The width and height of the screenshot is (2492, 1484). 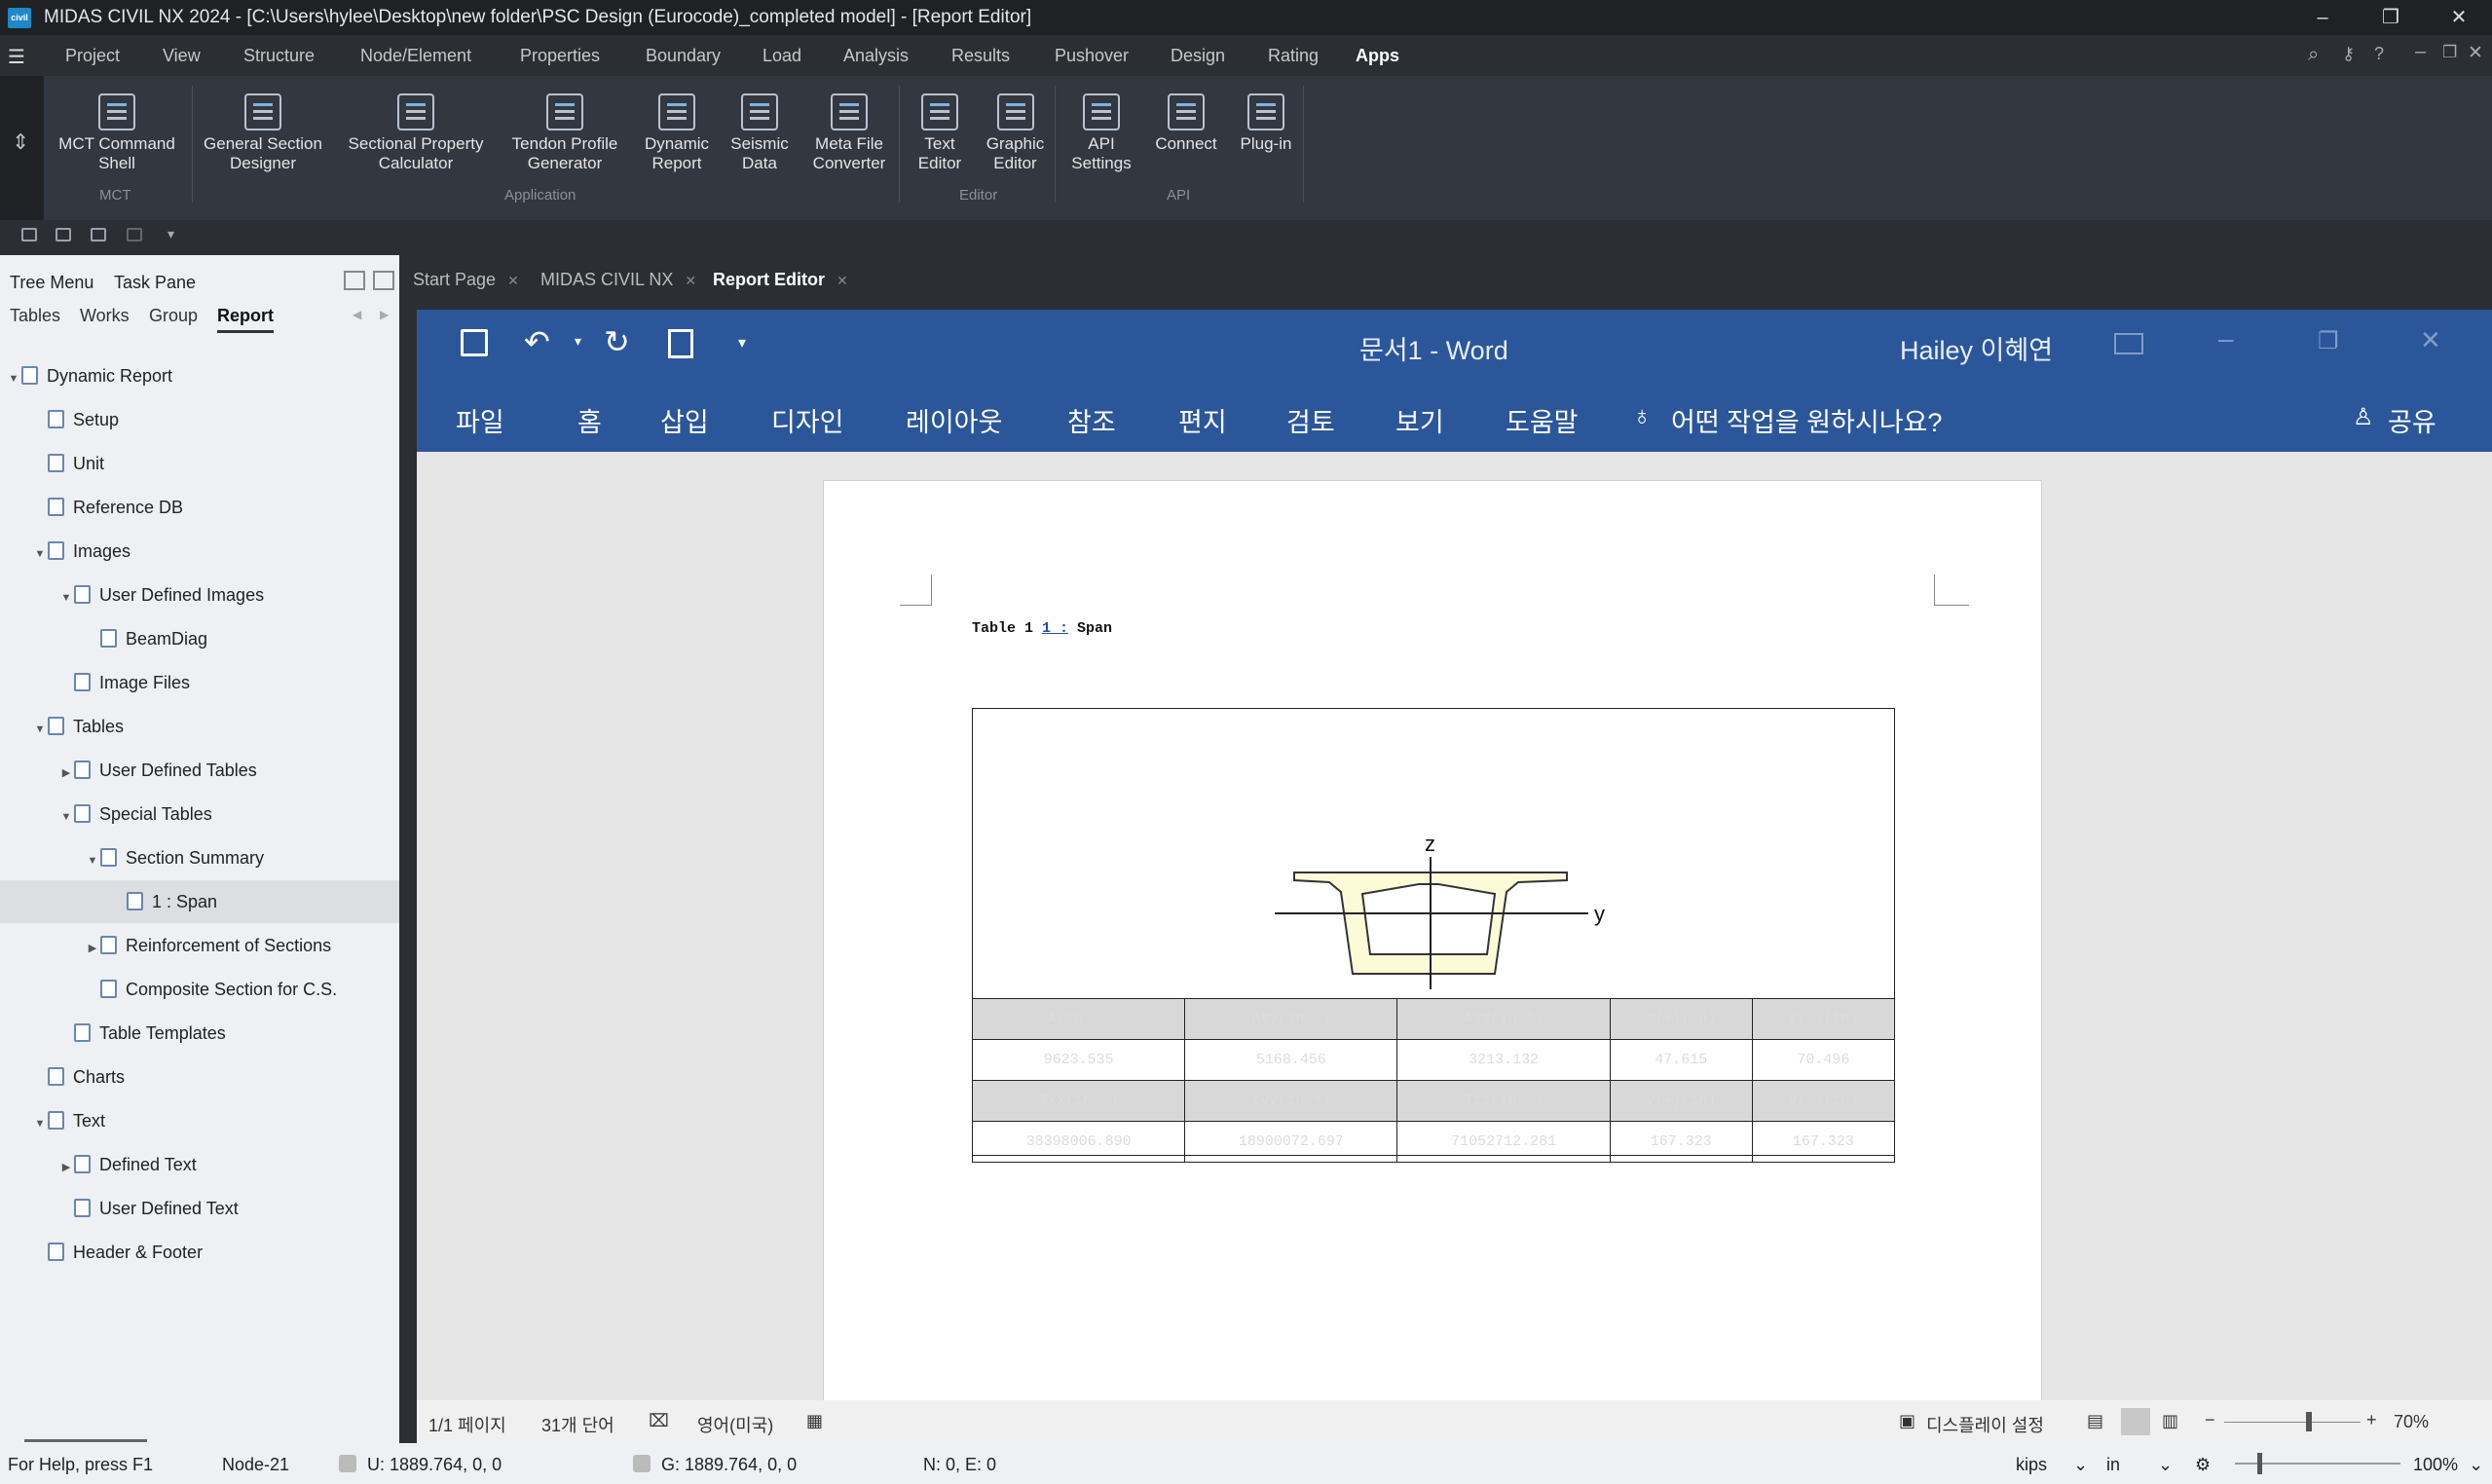 I want to click on qat-customize-icon: ▾, so click(x=742, y=342).